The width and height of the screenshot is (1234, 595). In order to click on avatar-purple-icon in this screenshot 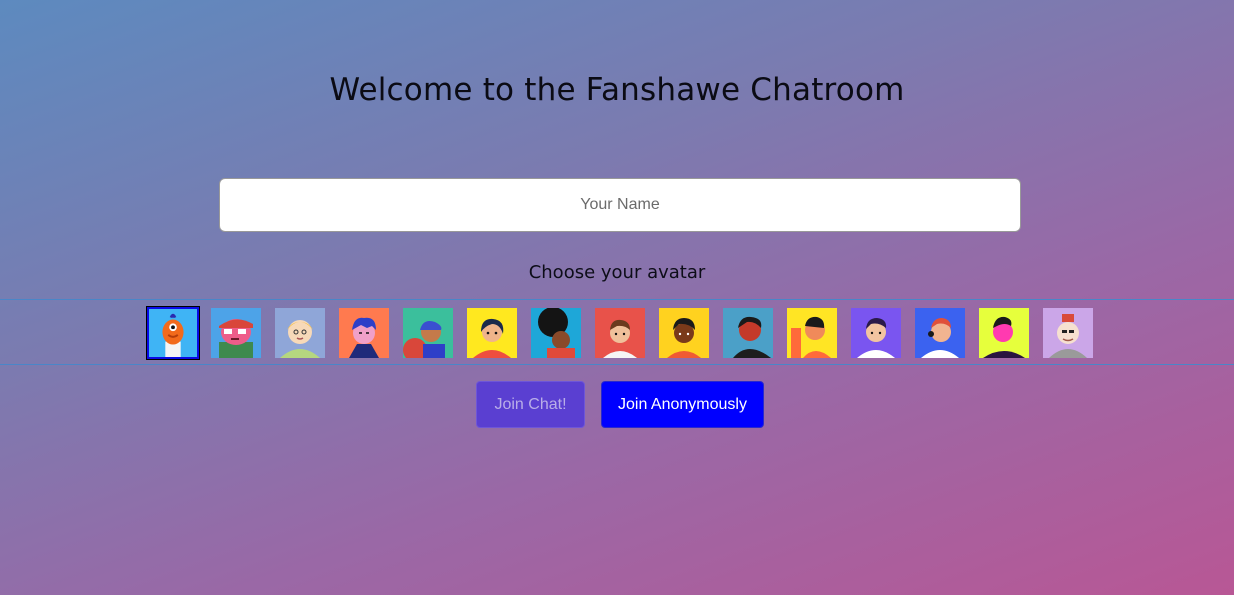, I will do `click(876, 333)`.